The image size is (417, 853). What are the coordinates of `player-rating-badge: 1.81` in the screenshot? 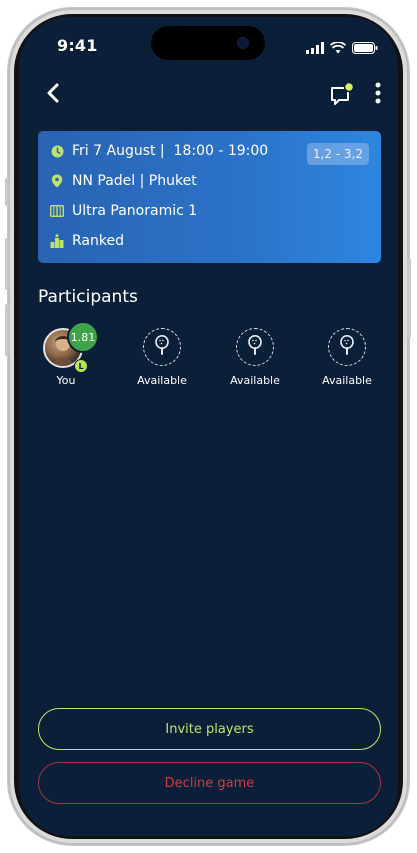 It's located at (83, 337).